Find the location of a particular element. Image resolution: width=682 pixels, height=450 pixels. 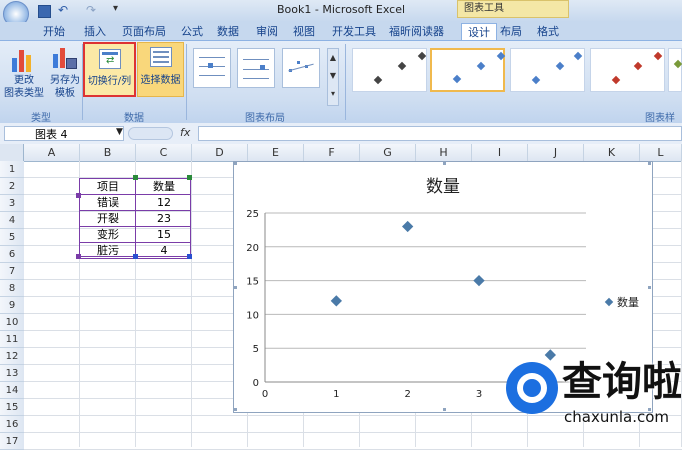

table-cell: 4 is located at coordinates (164, 250).